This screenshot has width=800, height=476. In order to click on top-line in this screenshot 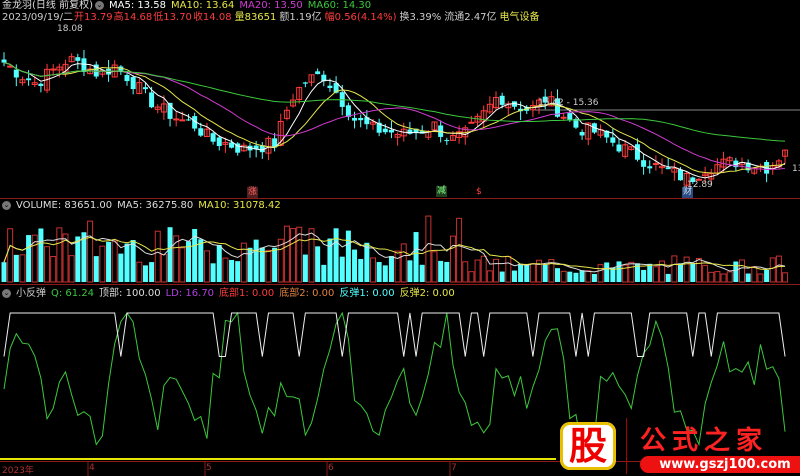, I will do `click(394, 334)`.